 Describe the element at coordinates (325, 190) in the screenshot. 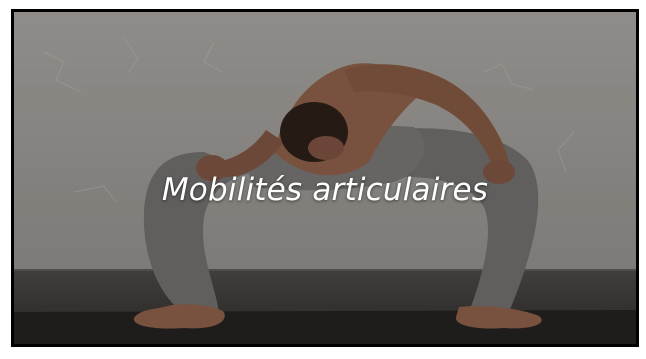

I see `slide-title: Mobilités articulaires` at that location.